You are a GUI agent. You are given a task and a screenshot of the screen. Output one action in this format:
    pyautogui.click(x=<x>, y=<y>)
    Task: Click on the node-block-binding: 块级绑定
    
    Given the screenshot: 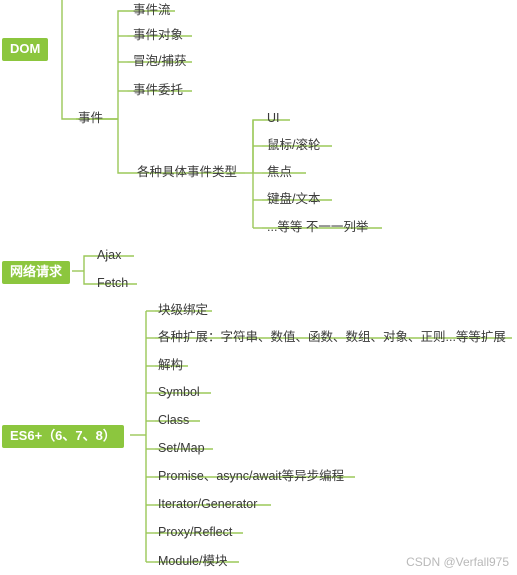 What is the action you would take?
    pyautogui.click(x=183, y=310)
    